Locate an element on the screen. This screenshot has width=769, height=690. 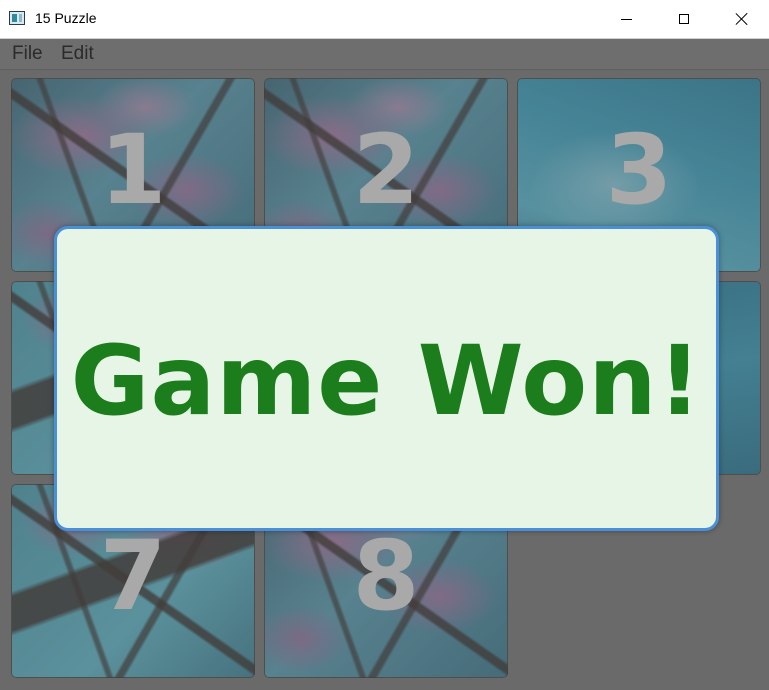
close-icon is located at coordinates (742, 19).